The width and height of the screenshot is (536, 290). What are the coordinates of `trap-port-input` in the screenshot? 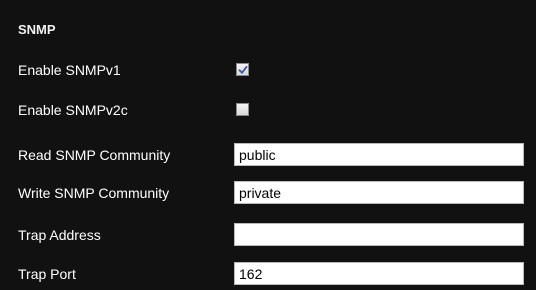 It's located at (379, 273).